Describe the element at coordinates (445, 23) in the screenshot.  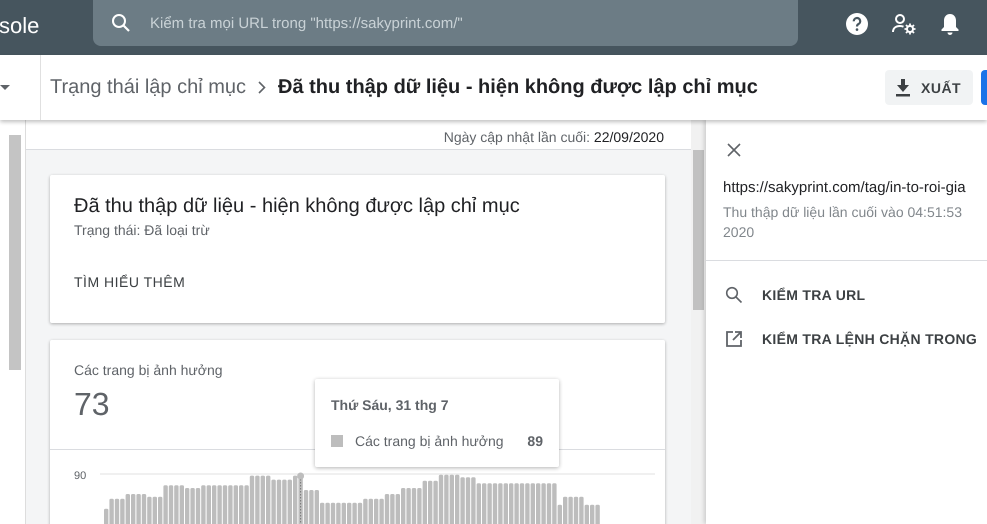
I see `search-field: Kiểm tra mọi URL trong "https://sakyprint.com/"` at that location.